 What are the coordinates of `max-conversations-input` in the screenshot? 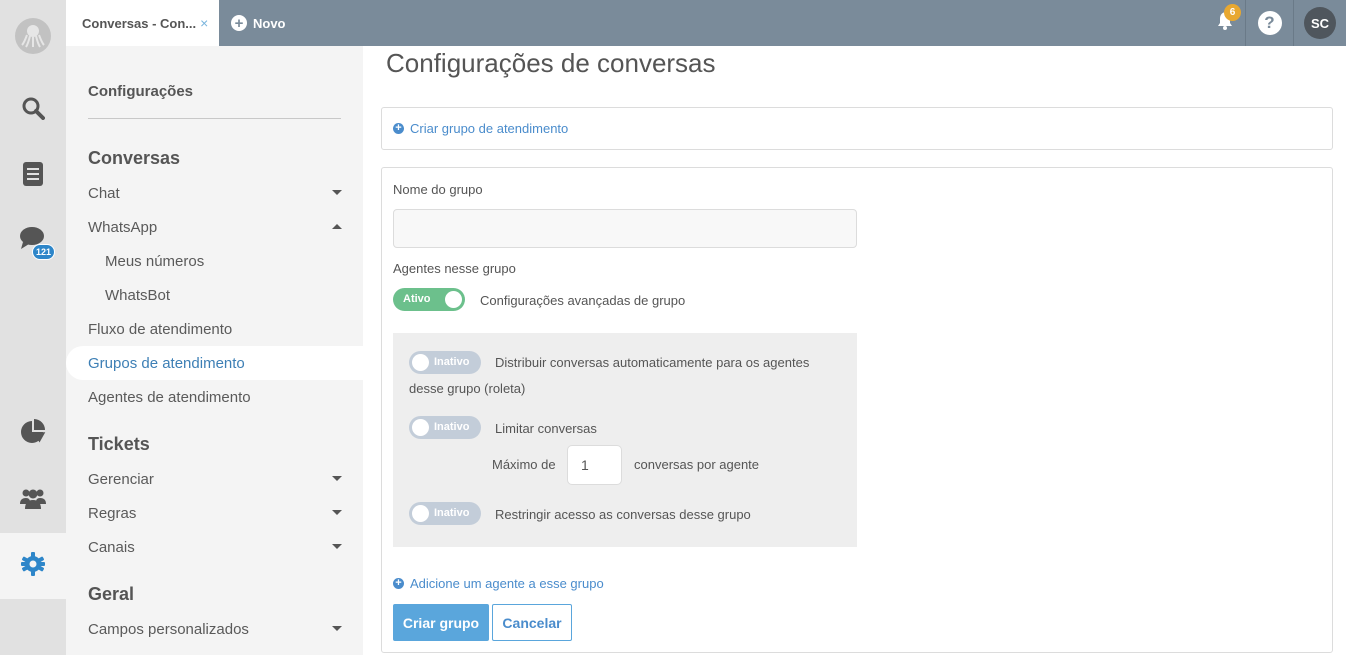 It's located at (594, 465).